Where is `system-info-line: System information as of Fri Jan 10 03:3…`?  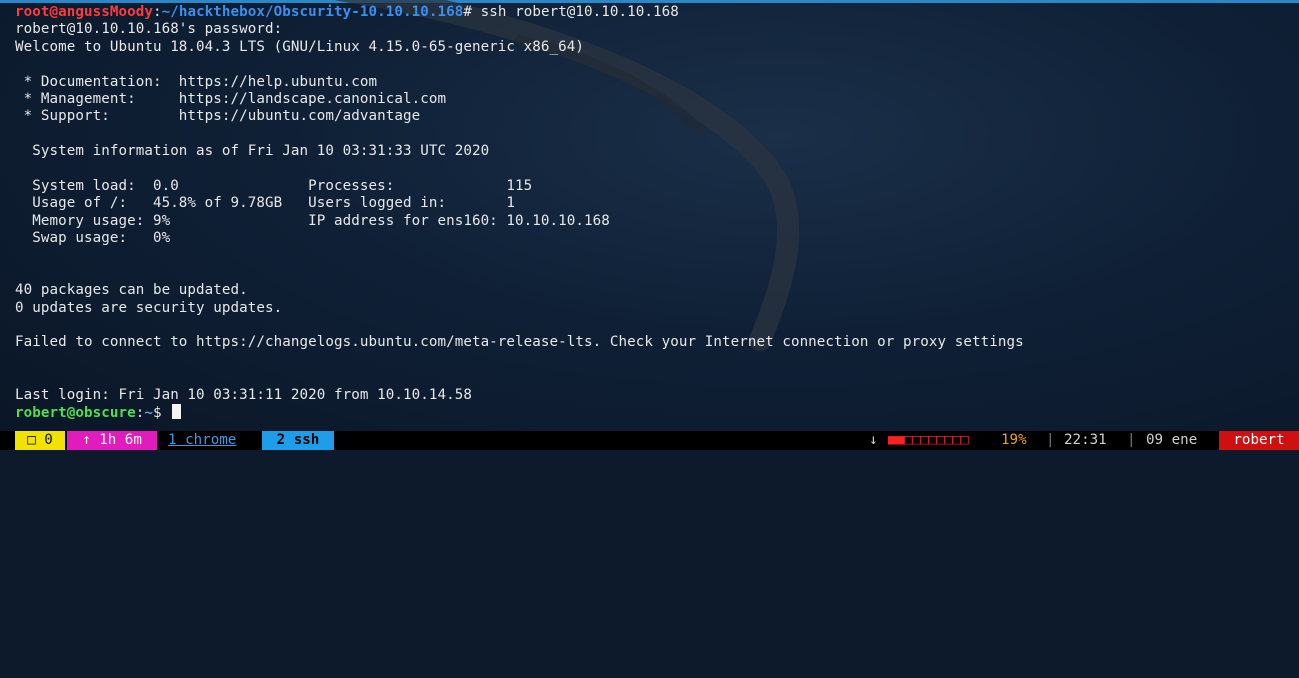
system-info-line: System information as of Fri Jan 10 03:3… is located at coordinates (252, 151).